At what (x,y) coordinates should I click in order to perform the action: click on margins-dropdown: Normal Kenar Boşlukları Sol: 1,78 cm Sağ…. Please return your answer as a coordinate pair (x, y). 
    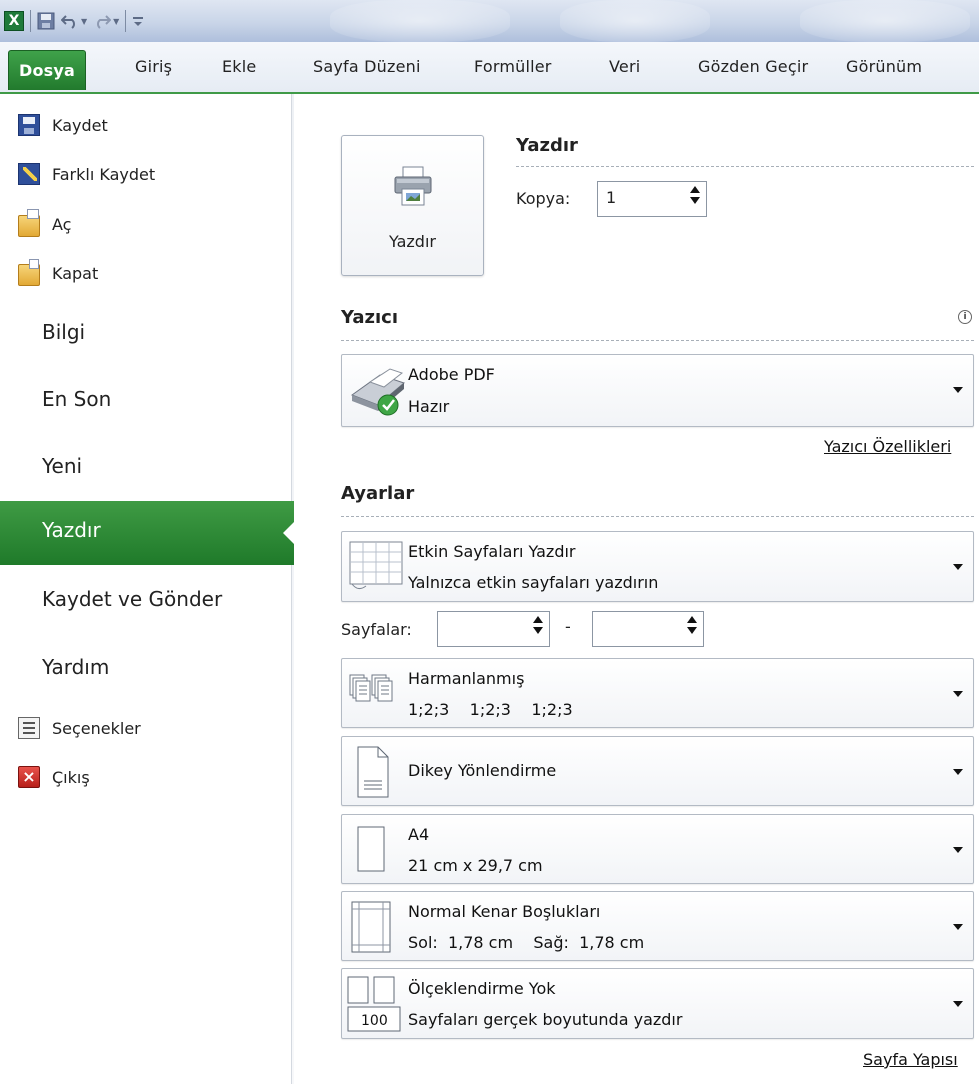
    Looking at the image, I should click on (657, 926).